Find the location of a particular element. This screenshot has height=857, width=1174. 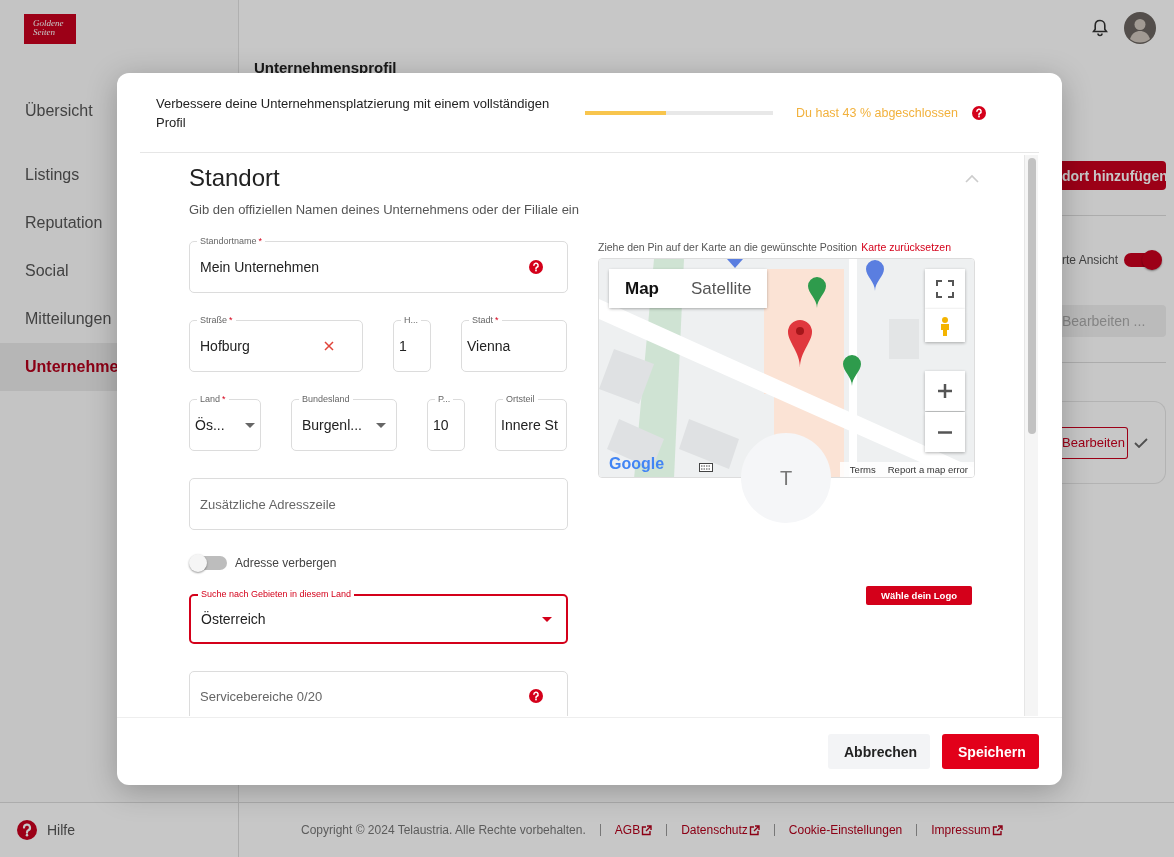

toggle-label: Adresse verbergen is located at coordinates (286, 563).